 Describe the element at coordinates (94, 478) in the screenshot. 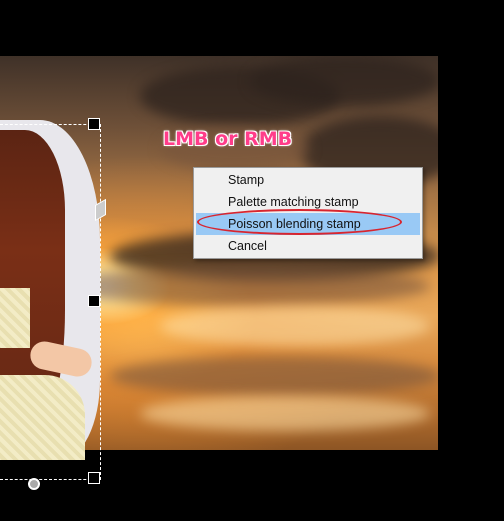

I see `resize-handle-bottom-right` at that location.